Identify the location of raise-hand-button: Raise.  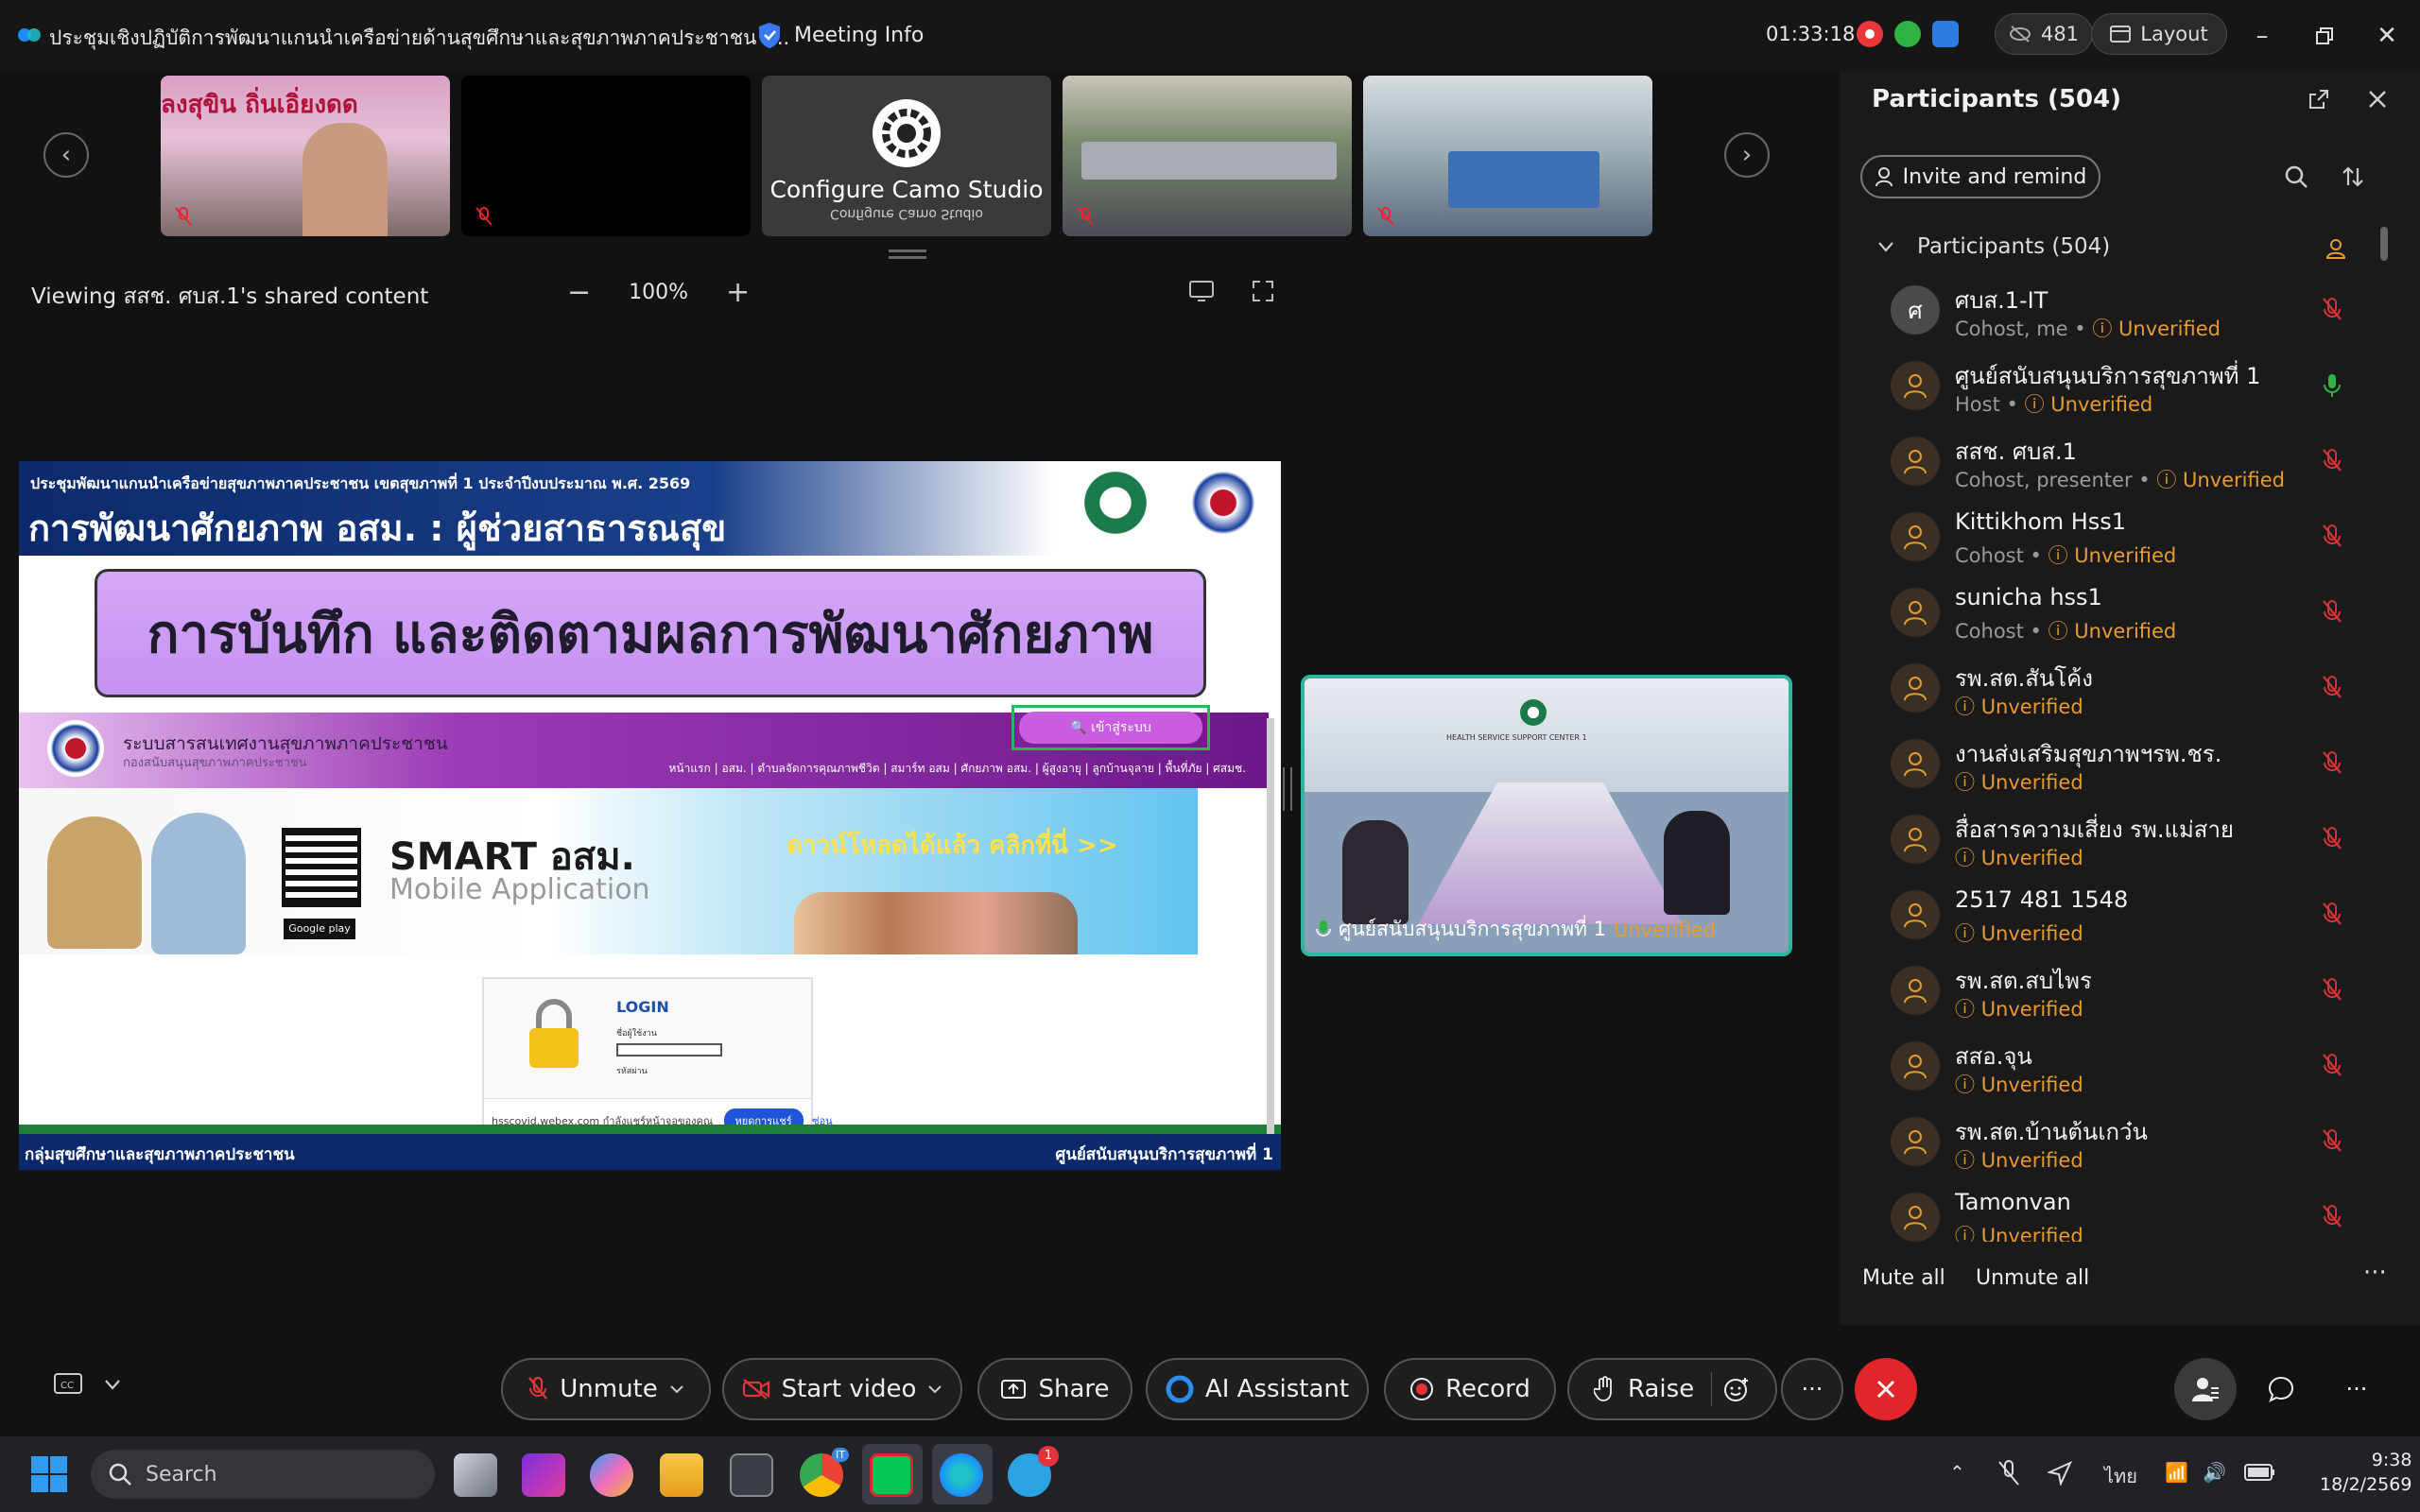
(1672, 1389).